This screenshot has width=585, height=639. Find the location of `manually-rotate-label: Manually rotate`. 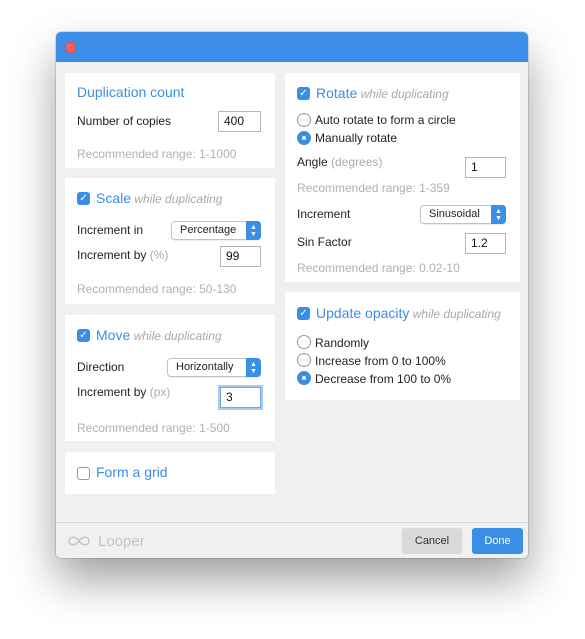

manually-rotate-label: Manually rotate is located at coordinates (356, 138).